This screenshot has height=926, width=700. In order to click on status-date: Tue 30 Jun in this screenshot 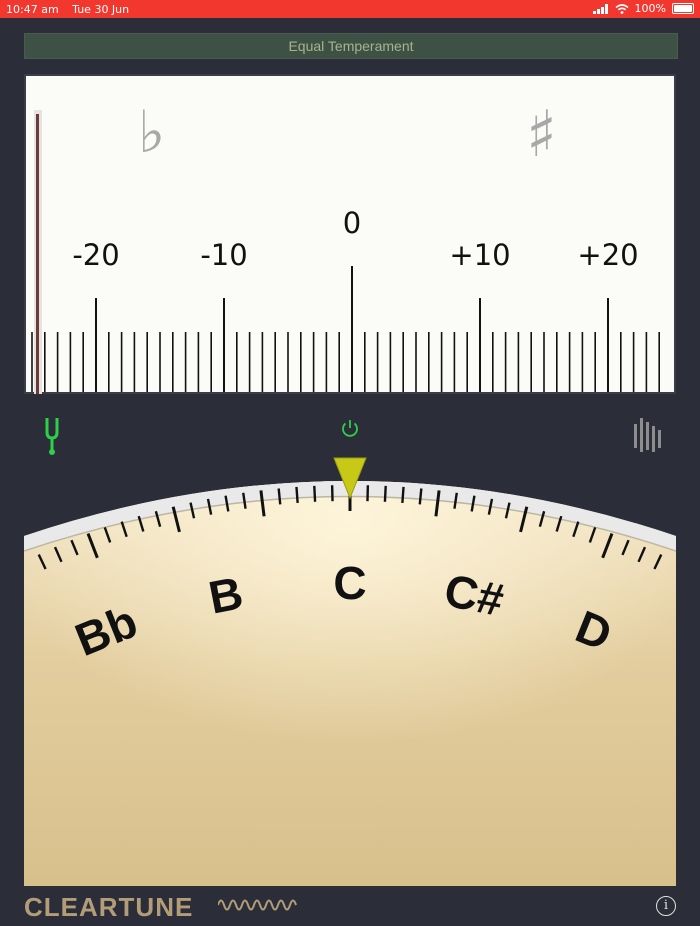, I will do `click(101, 9)`.